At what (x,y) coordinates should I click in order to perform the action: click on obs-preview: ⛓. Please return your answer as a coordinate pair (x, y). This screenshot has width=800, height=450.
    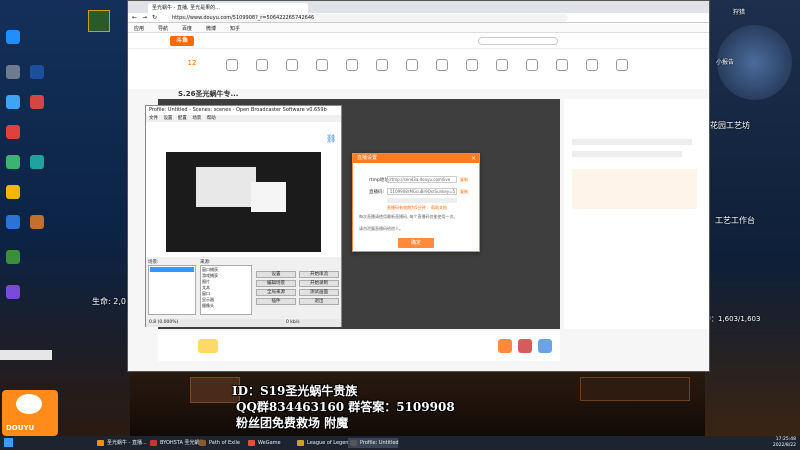
    Looking at the image, I should click on (243, 189).